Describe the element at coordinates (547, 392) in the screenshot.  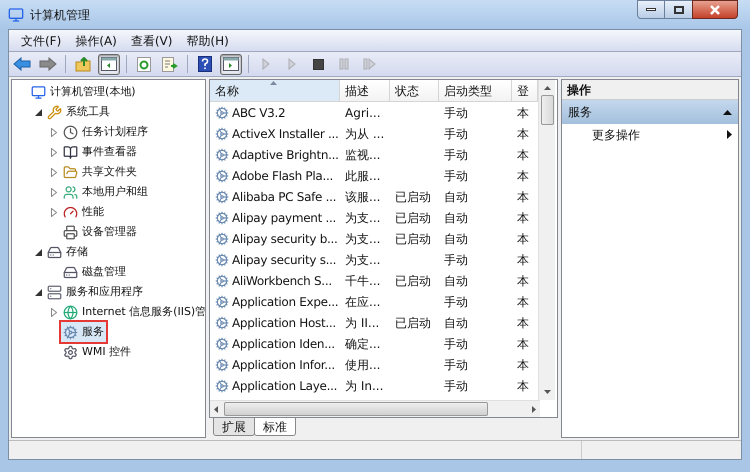
I see `scroll-down-arrow-icon` at that location.